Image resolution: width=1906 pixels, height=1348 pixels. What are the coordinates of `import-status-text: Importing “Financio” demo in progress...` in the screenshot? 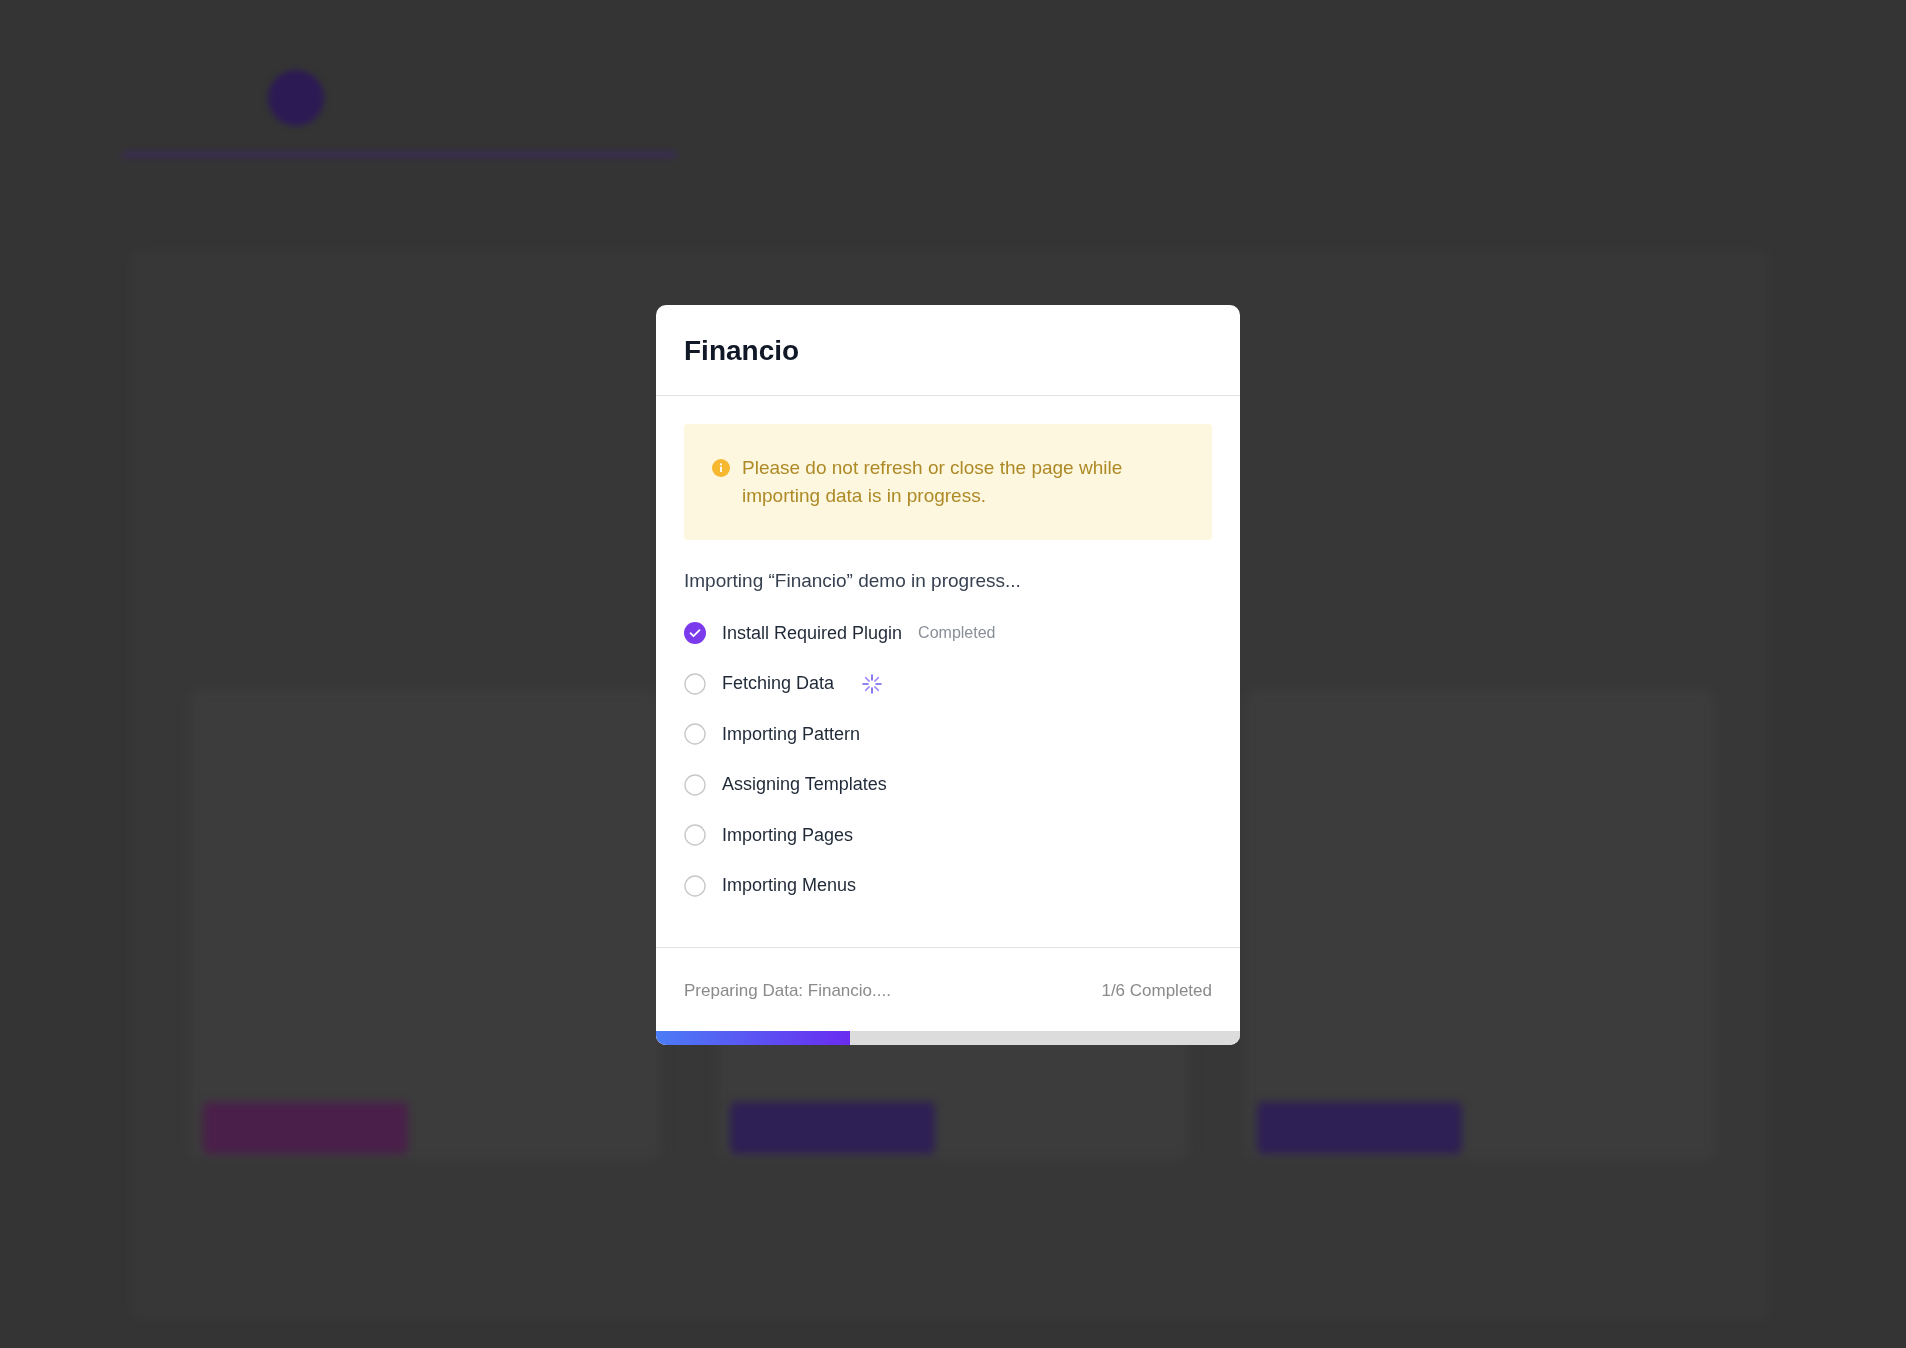 It's located at (853, 581).